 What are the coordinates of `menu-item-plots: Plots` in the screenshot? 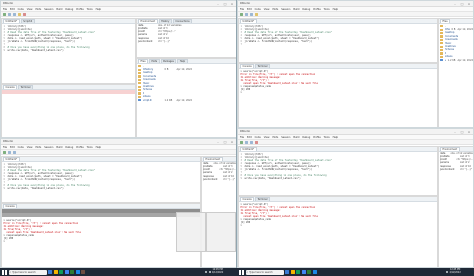 It's located at (275, 137).